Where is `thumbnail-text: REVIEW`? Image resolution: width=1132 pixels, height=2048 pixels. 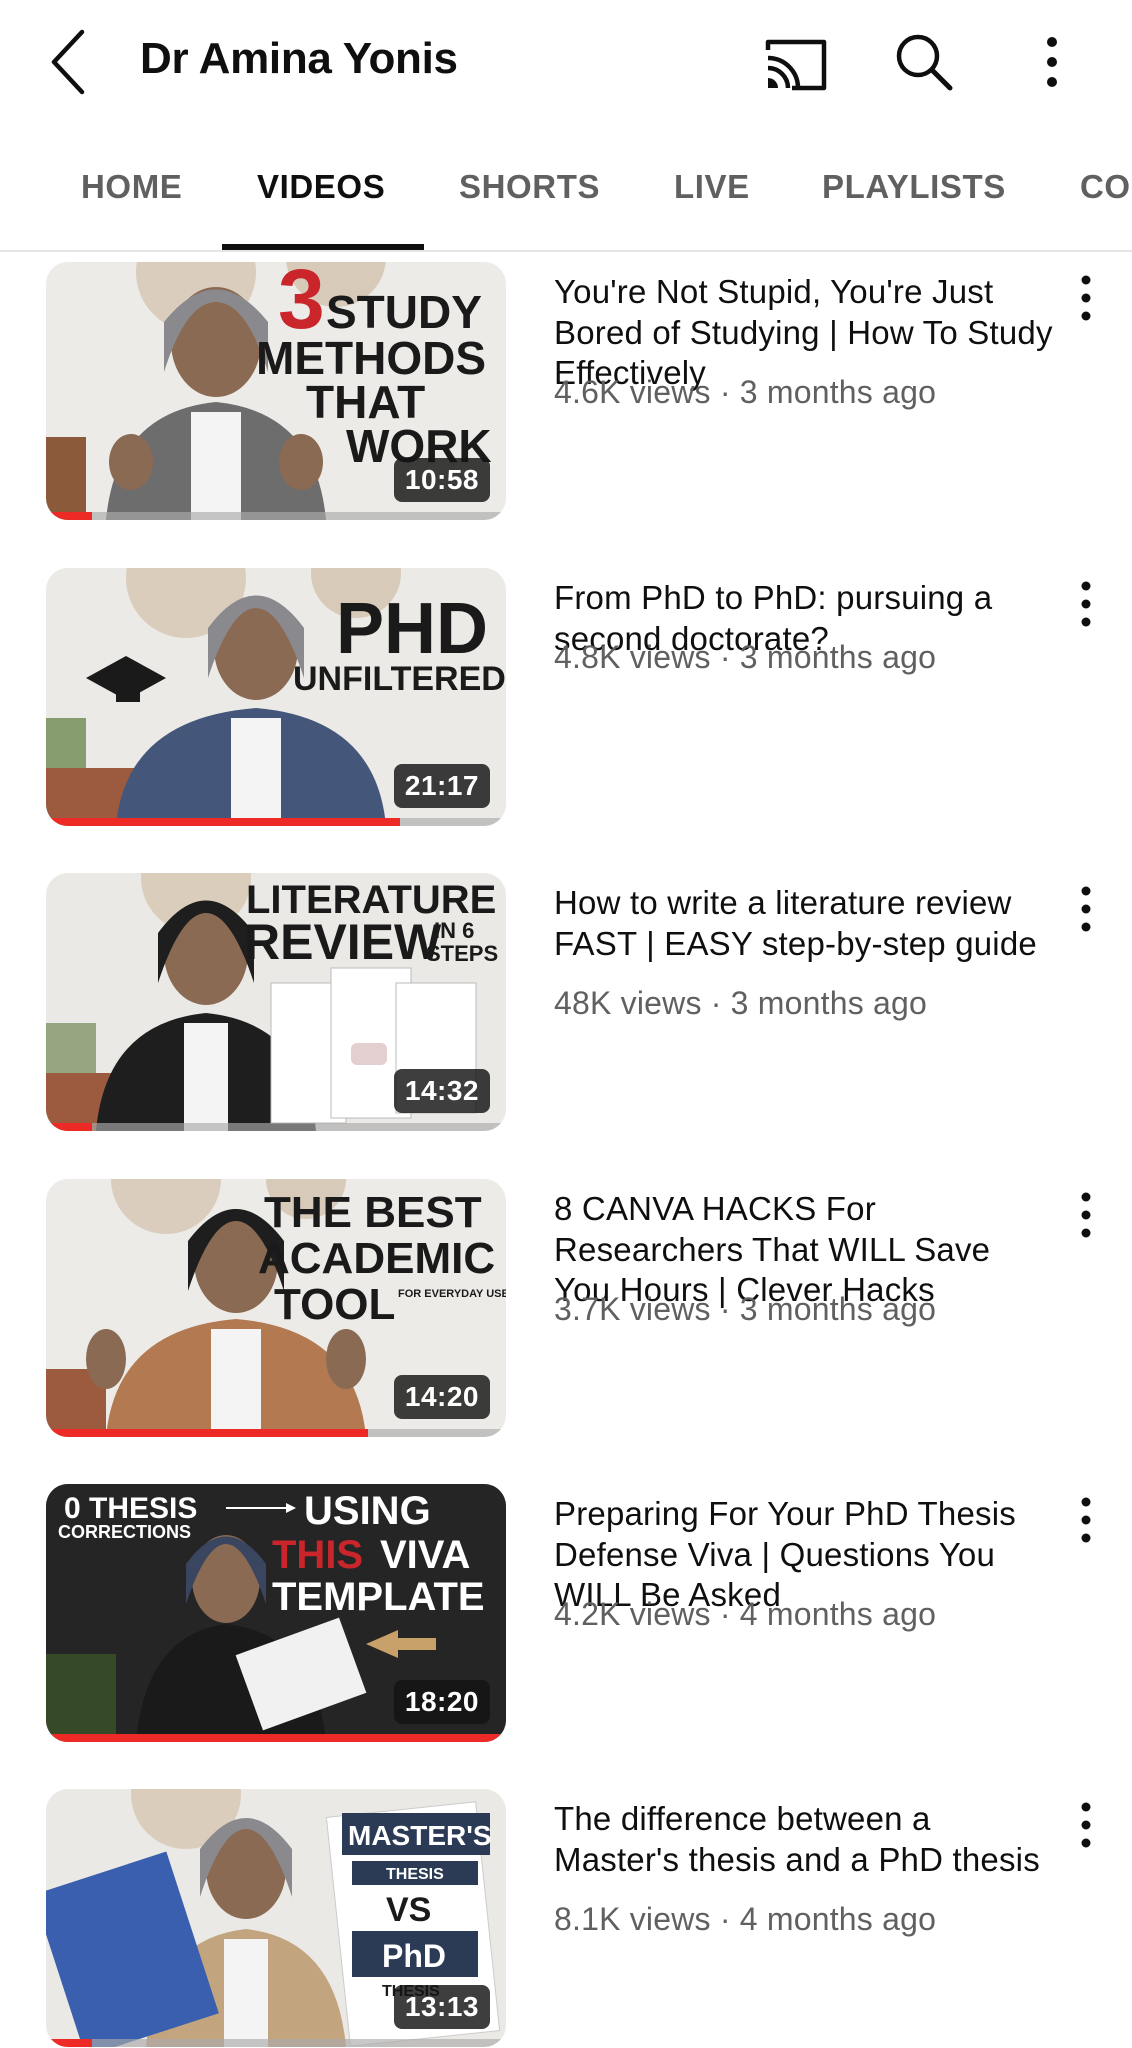 thumbnail-text: REVIEW is located at coordinates (343, 942).